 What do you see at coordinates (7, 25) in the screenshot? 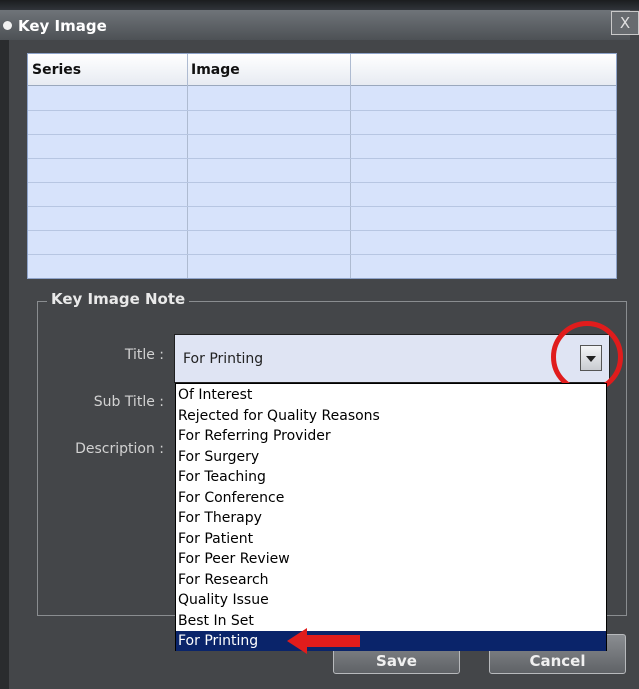
I see `window-icon` at bounding box center [7, 25].